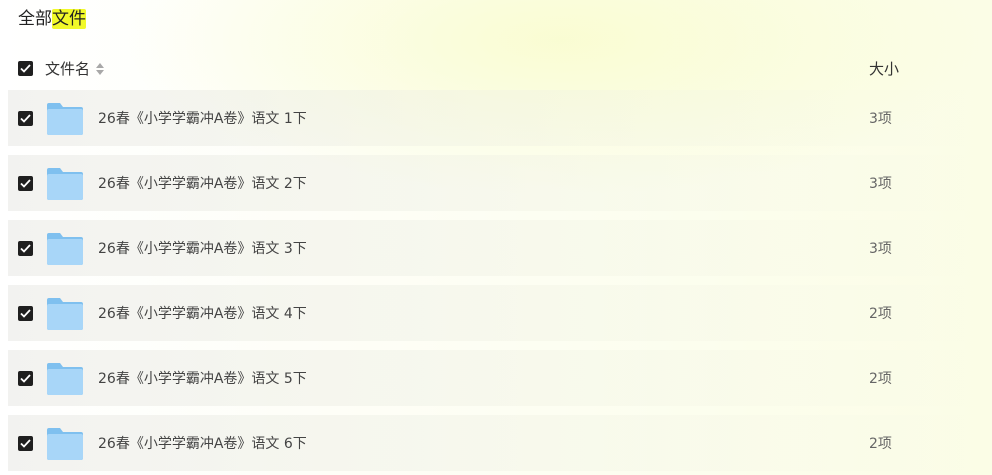 The height and width of the screenshot is (475, 992). I want to click on file-name: 26春《小学学霸冲A卷》语文 1下, so click(202, 118).